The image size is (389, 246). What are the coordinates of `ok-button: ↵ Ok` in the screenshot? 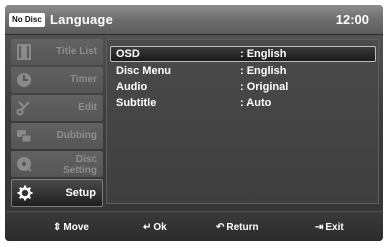 It's located at (155, 228).